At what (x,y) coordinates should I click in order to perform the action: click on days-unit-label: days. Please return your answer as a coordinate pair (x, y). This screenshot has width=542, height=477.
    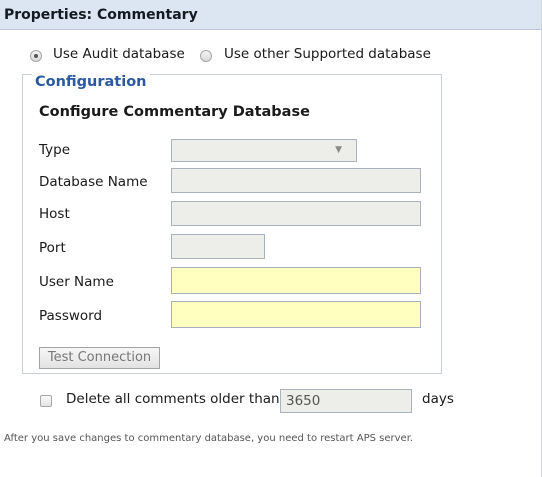
    Looking at the image, I should click on (438, 399).